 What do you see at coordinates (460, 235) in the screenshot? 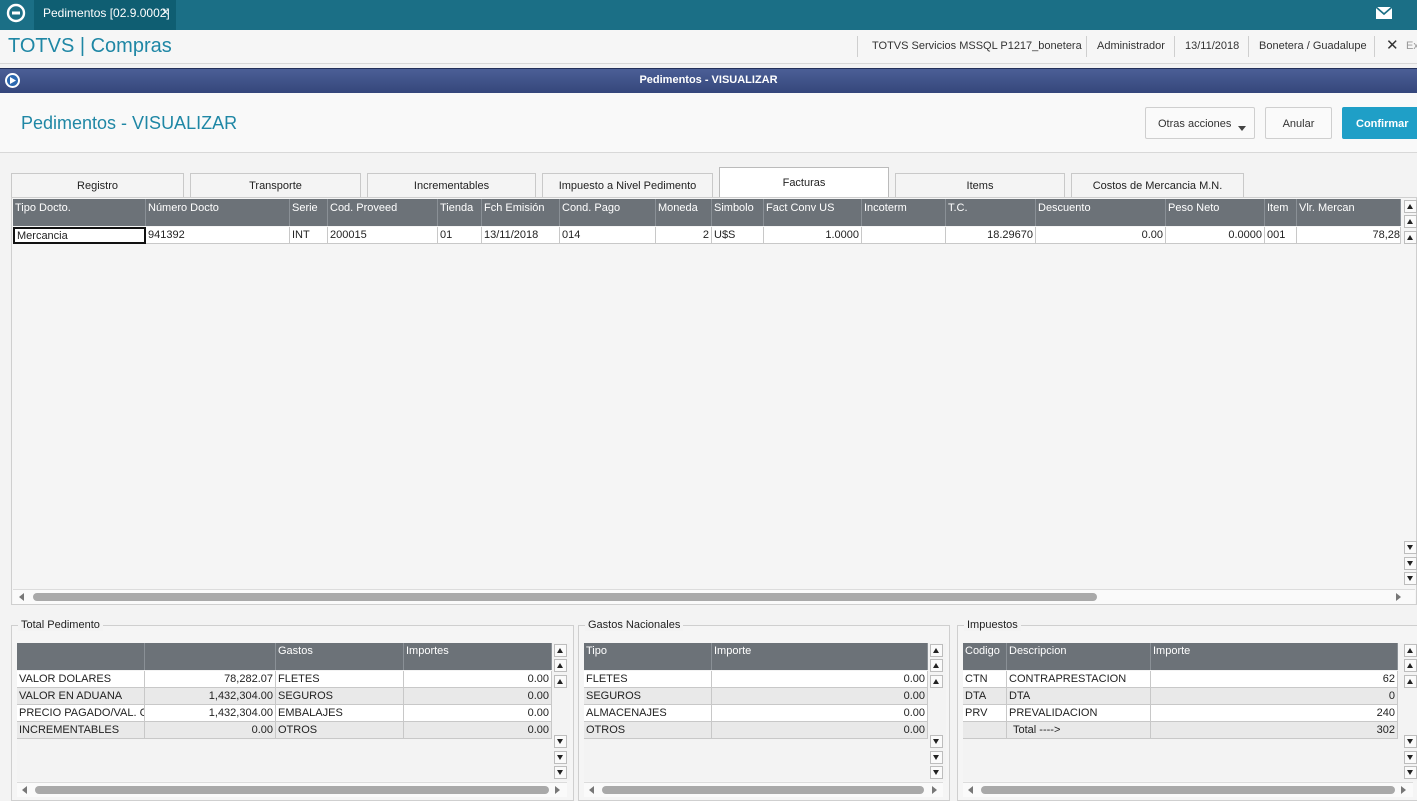
I see `table-cell: 01` at bounding box center [460, 235].